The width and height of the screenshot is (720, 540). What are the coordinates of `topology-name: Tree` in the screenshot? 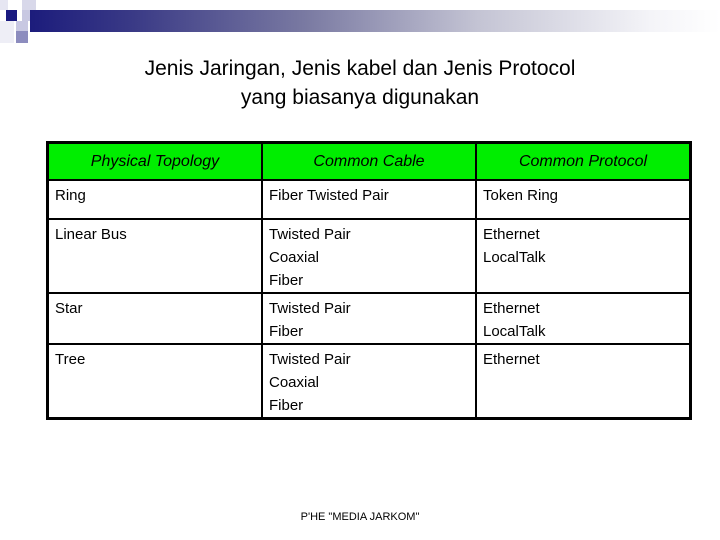 It's located at (70, 359).